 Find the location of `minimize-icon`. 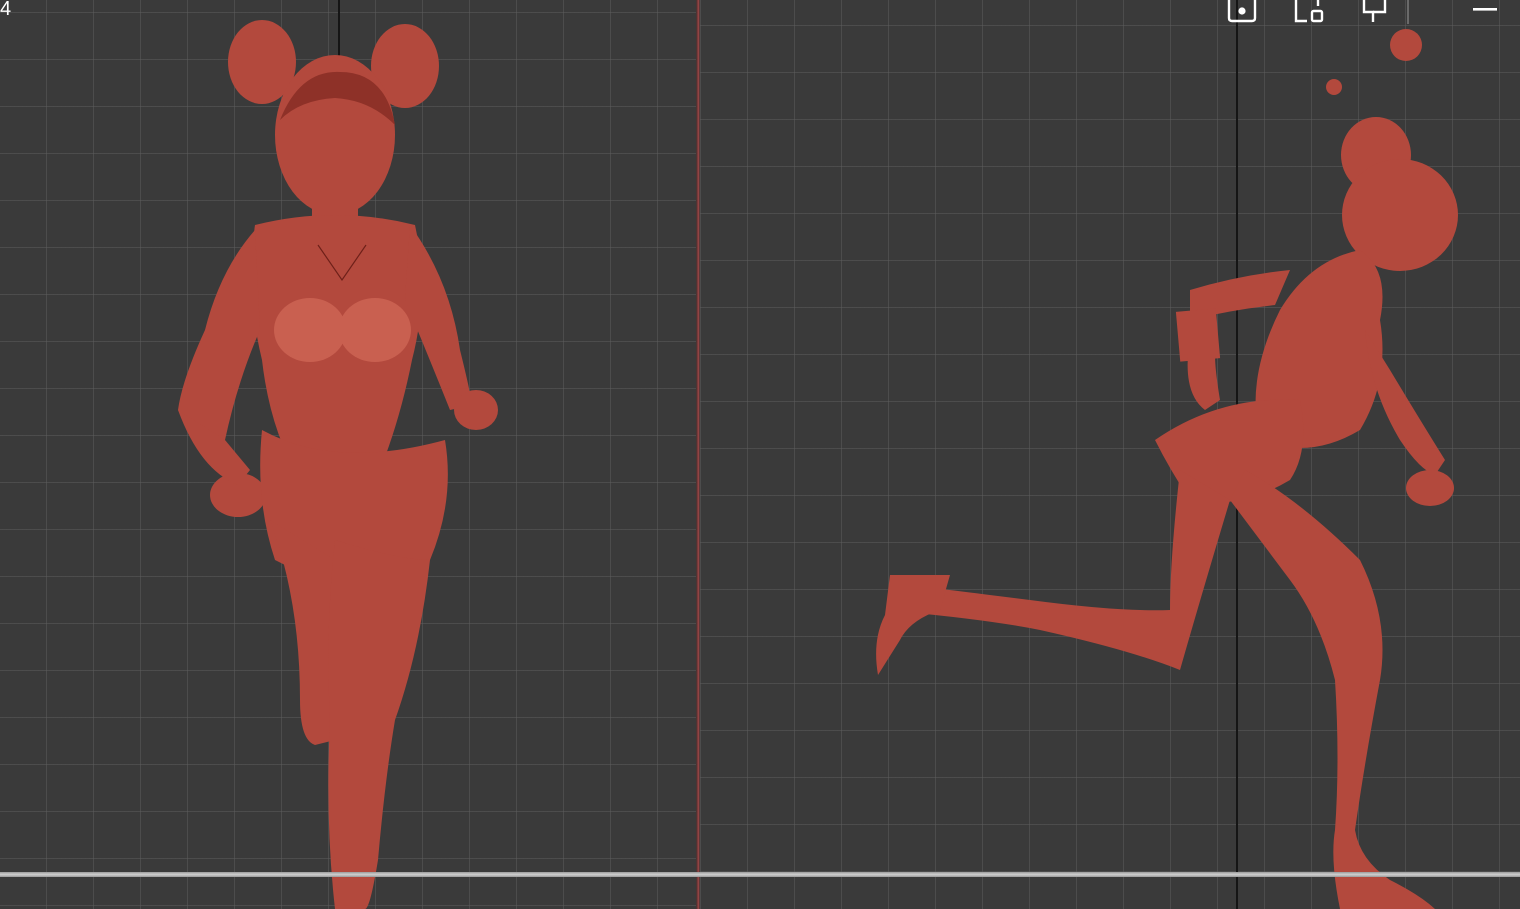

minimize-icon is located at coordinates (1485, 12).